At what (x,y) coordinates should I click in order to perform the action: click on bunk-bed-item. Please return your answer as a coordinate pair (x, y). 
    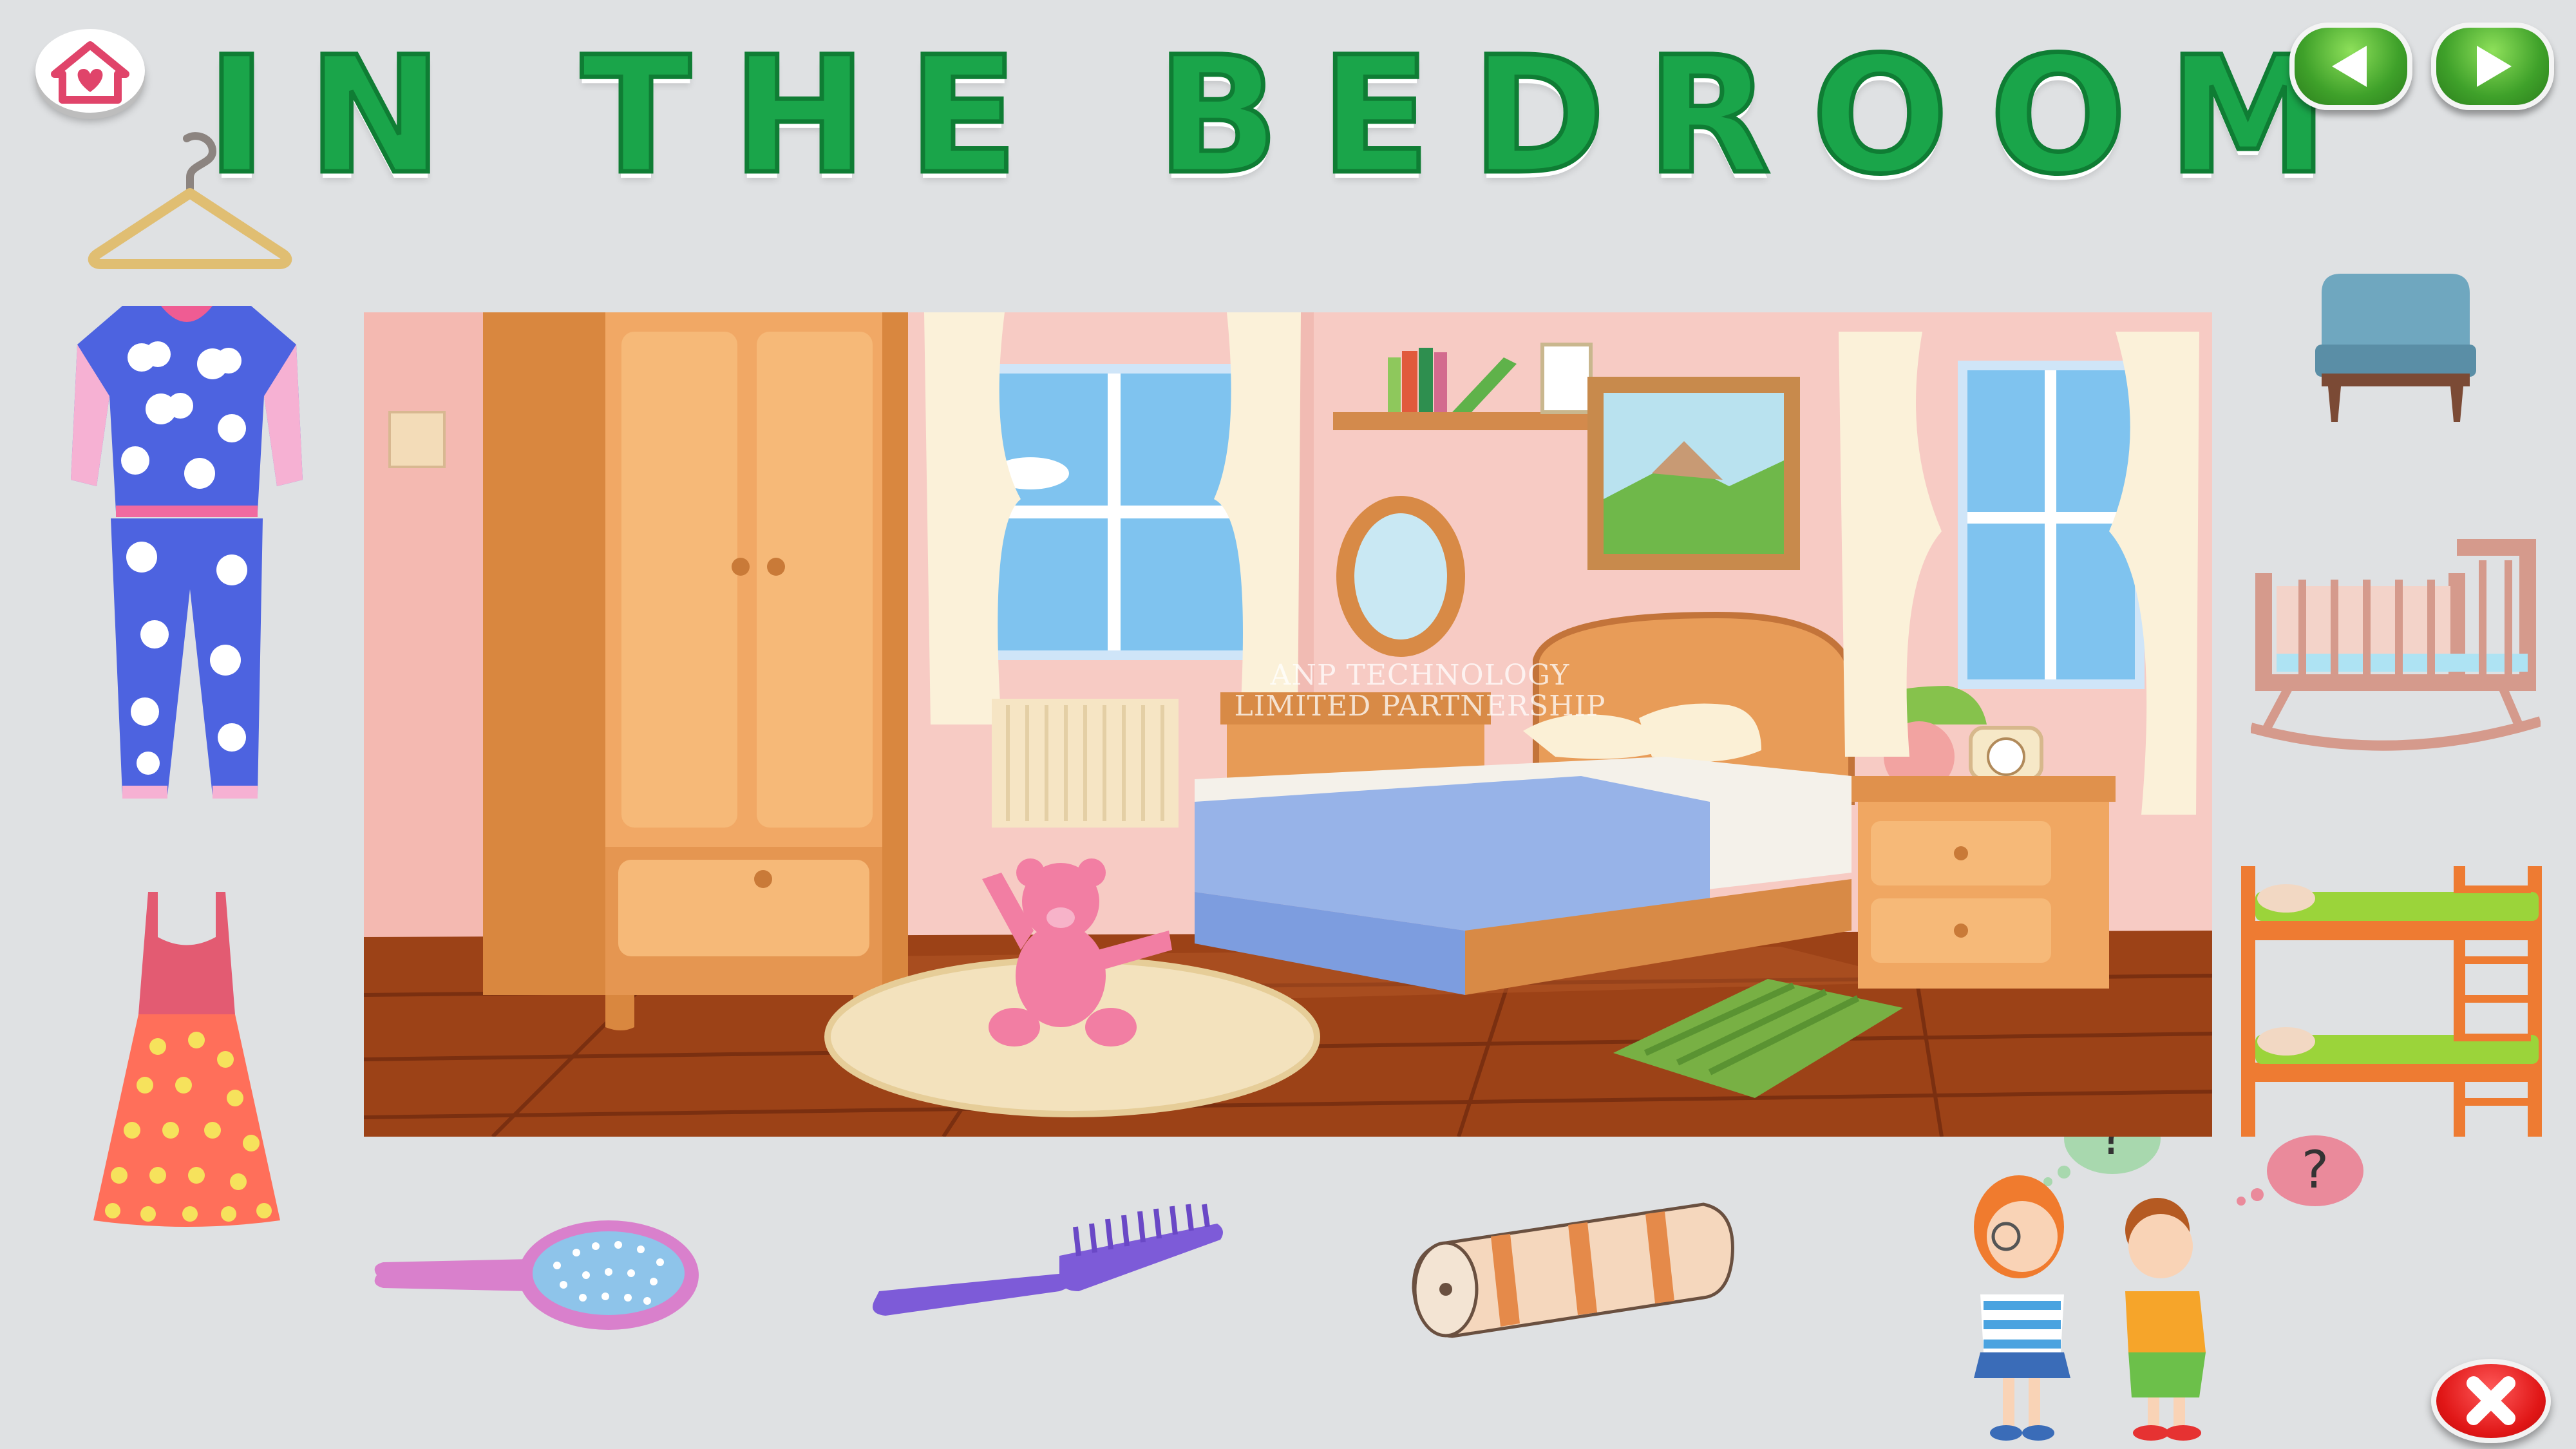
    Looking at the image, I should click on (2395, 1003).